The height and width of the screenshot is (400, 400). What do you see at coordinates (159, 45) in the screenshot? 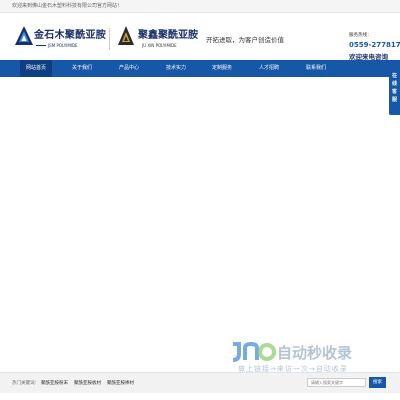
I see `juxin-logo-english: JU XIN POLYIMIDE` at bounding box center [159, 45].